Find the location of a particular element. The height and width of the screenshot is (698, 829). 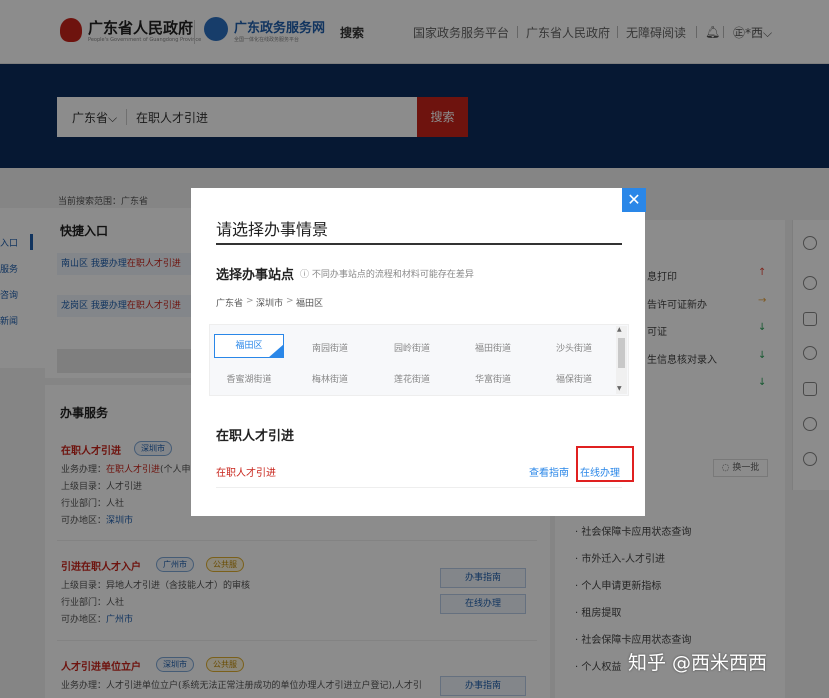

street-option: 莲花街道 is located at coordinates (412, 378).